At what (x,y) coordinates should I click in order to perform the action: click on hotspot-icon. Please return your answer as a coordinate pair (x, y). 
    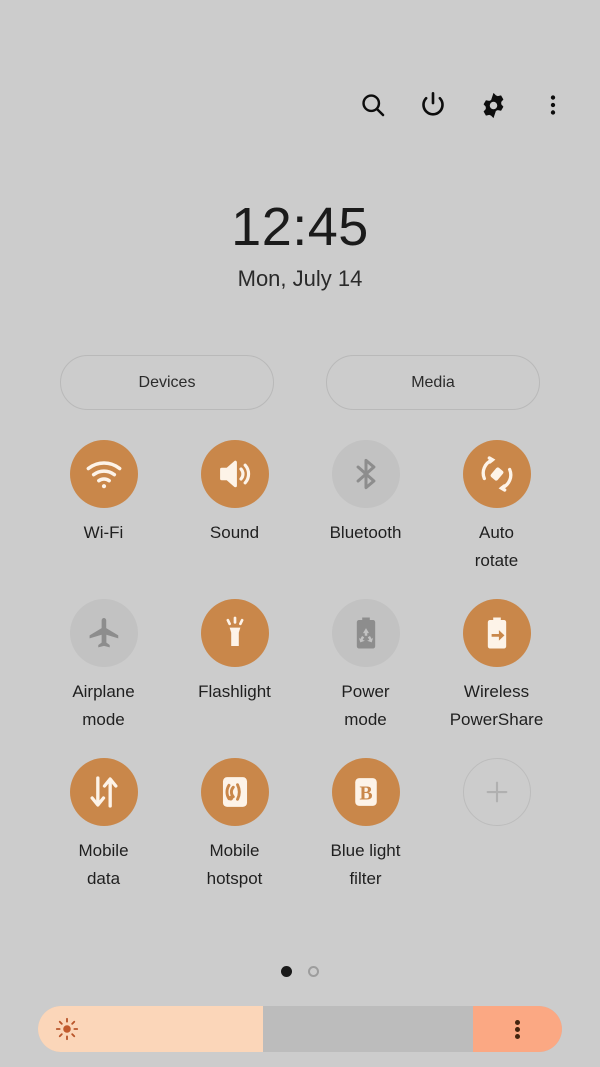
    Looking at the image, I should click on (234, 792).